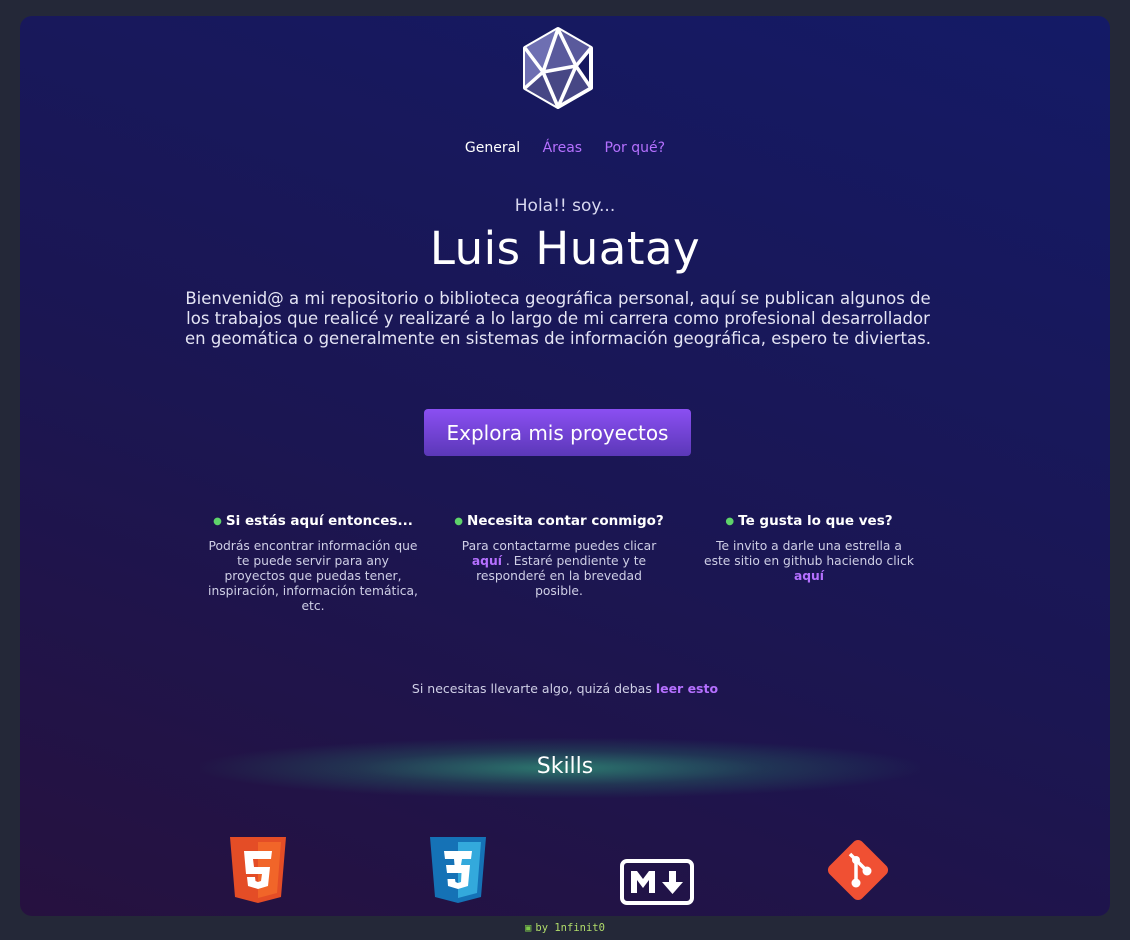 The width and height of the screenshot is (1130, 940). I want to click on camera-icon: ▣, so click(528, 928).